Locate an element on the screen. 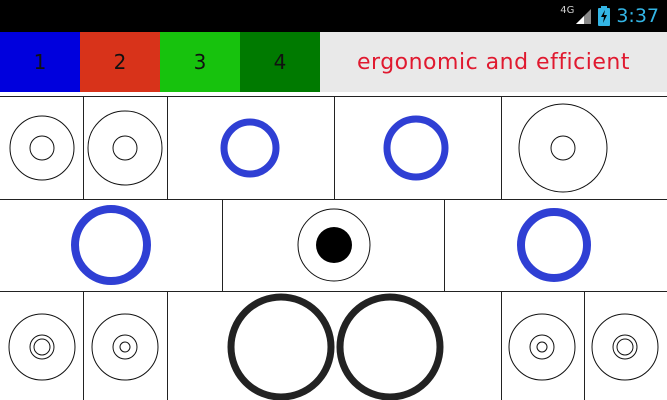 Image resolution: width=667 pixels, height=400 pixels. status-icons: 4G 3:37 is located at coordinates (606, 16).